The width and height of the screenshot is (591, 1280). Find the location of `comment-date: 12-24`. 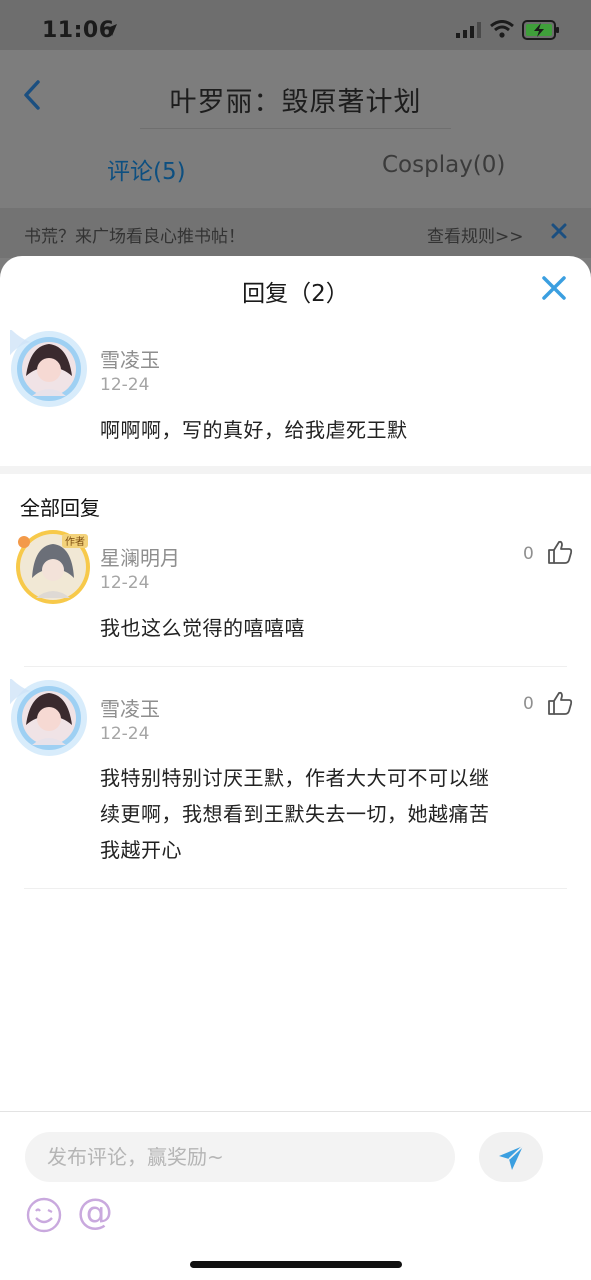

comment-date: 12-24 is located at coordinates (125, 385).